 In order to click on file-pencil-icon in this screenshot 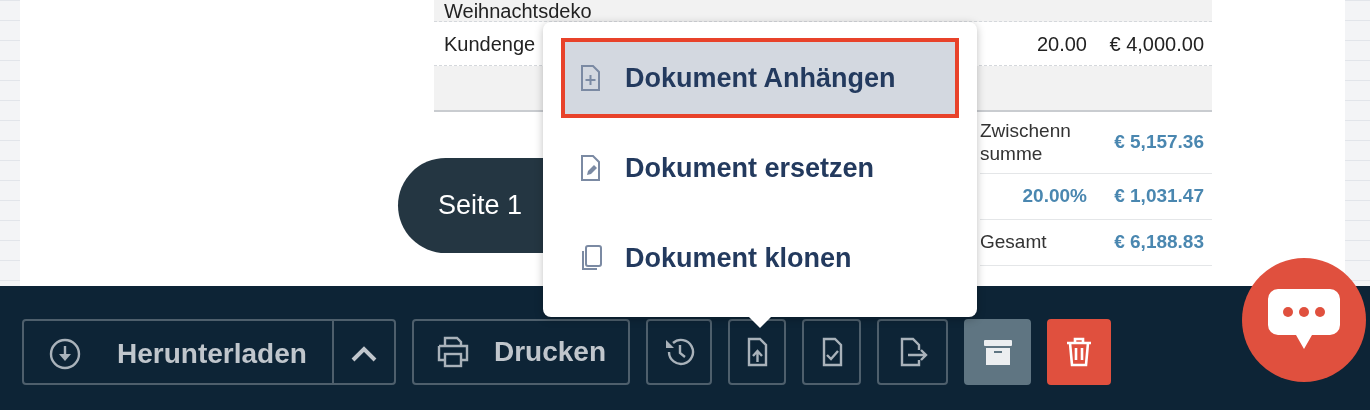, I will do `click(591, 168)`.